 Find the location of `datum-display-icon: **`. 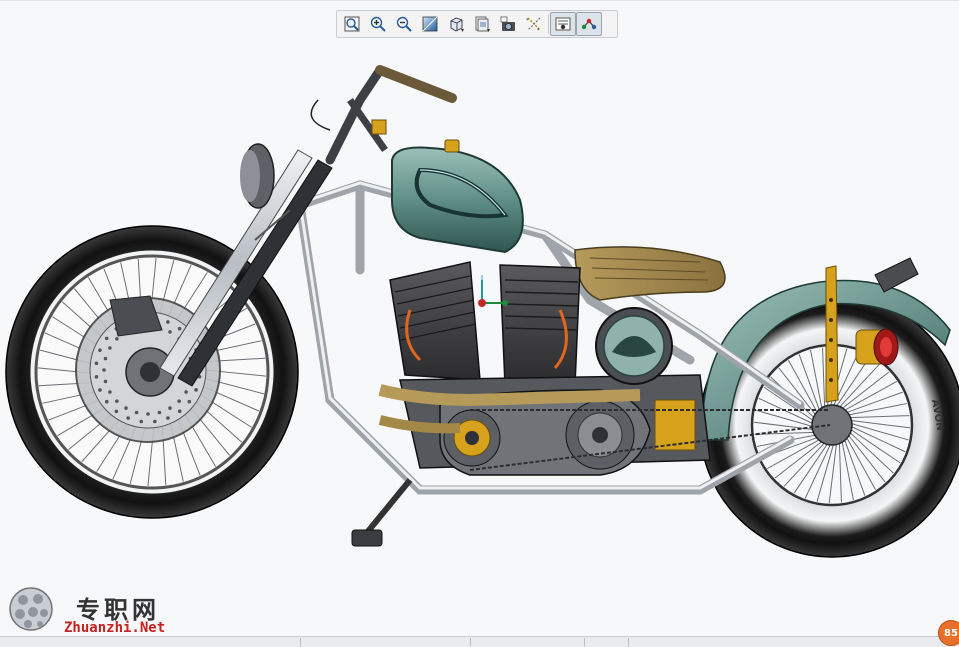

datum-display-icon: ** is located at coordinates (533, 25).